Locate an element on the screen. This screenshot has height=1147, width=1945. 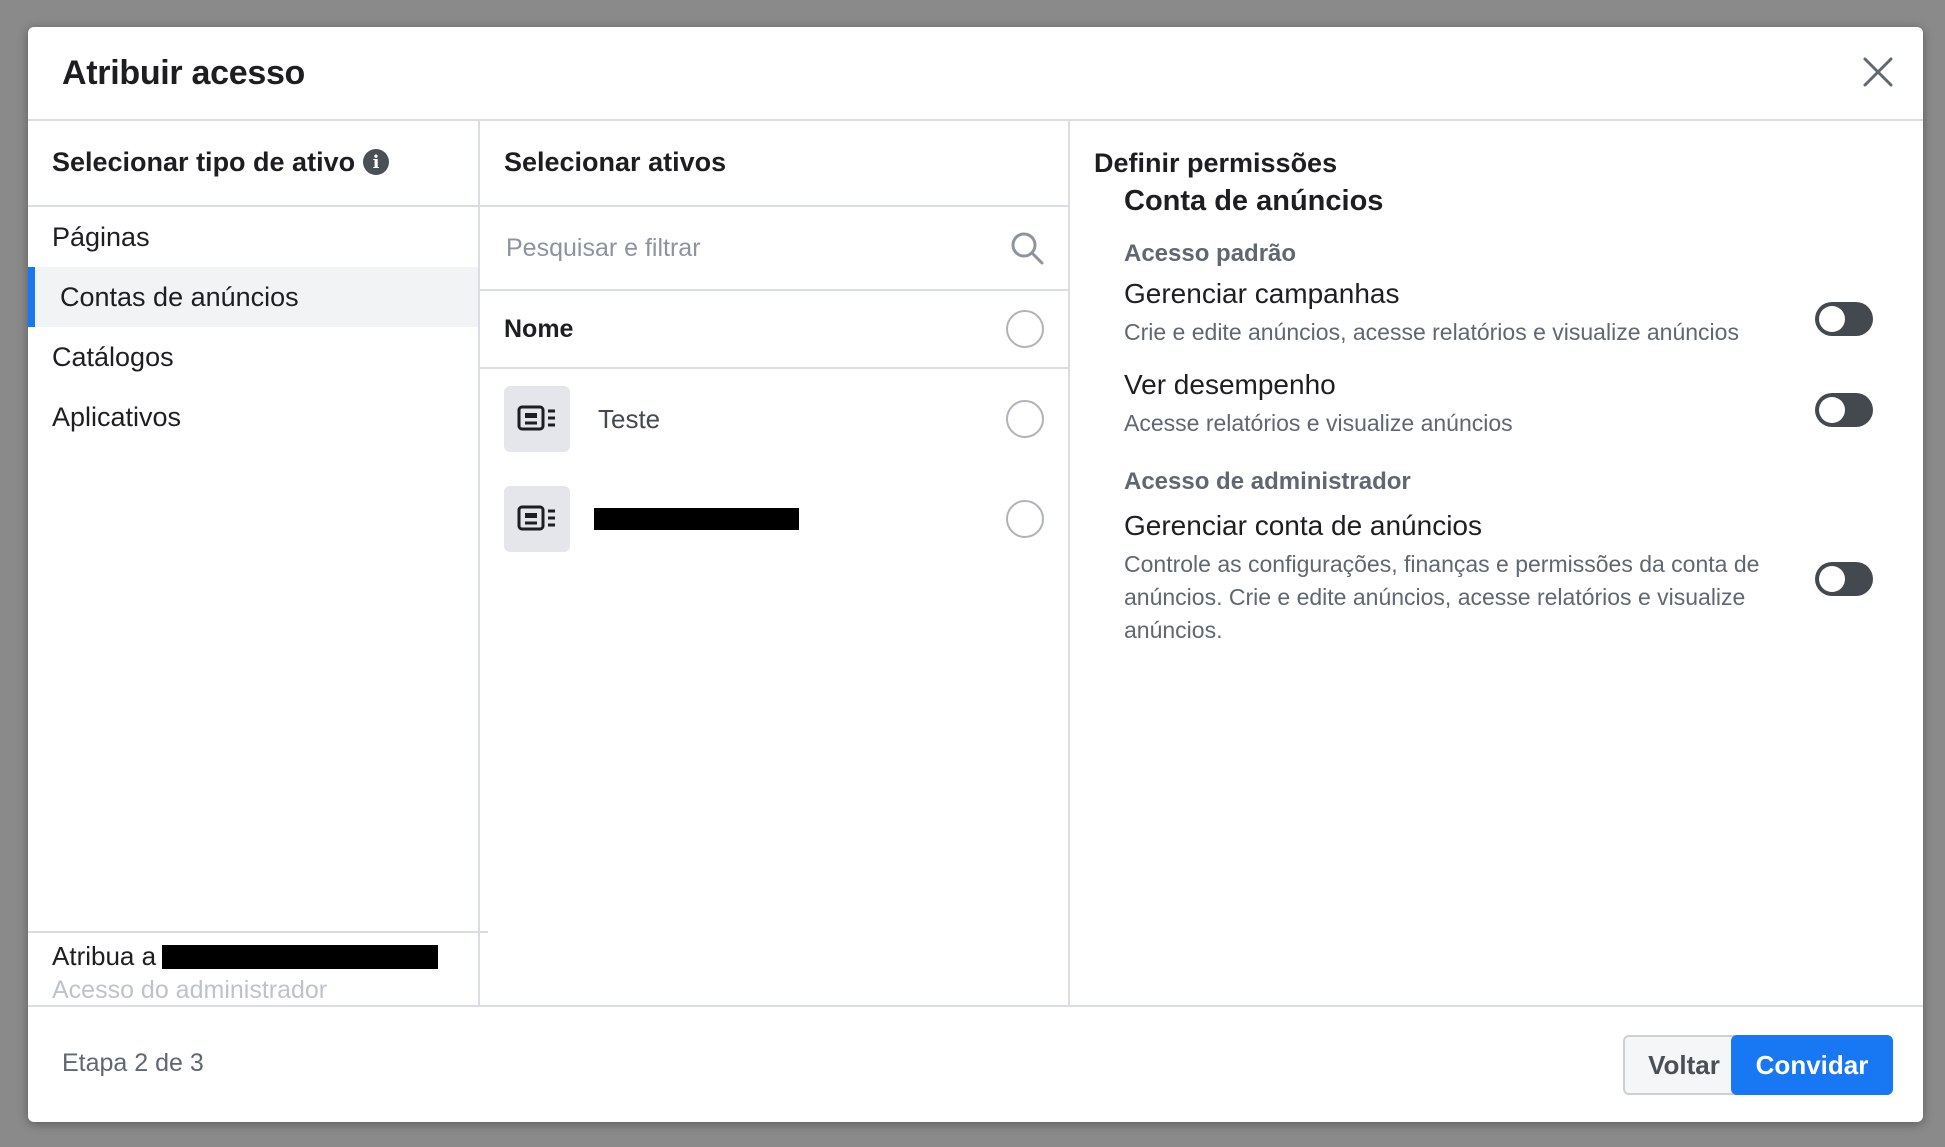
standard-access-heading: Acesso padrão is located at coordinates (1210, 253).